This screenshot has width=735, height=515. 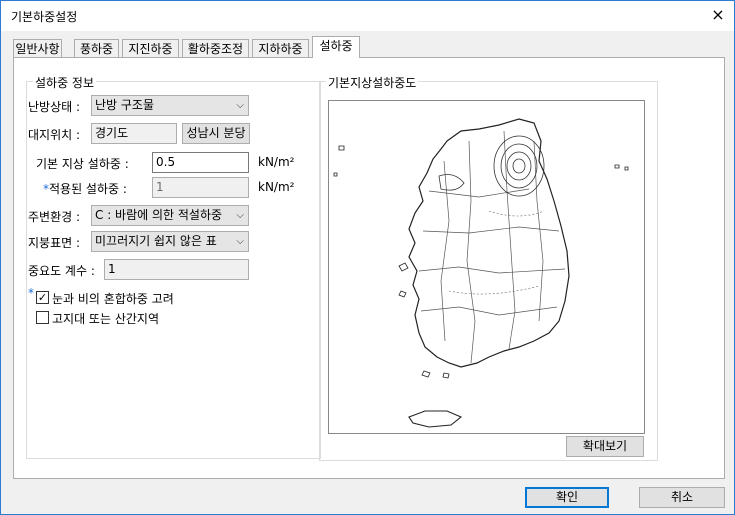 I want to click on basic-snow-input: 0.5, so click(x=200, y=162).